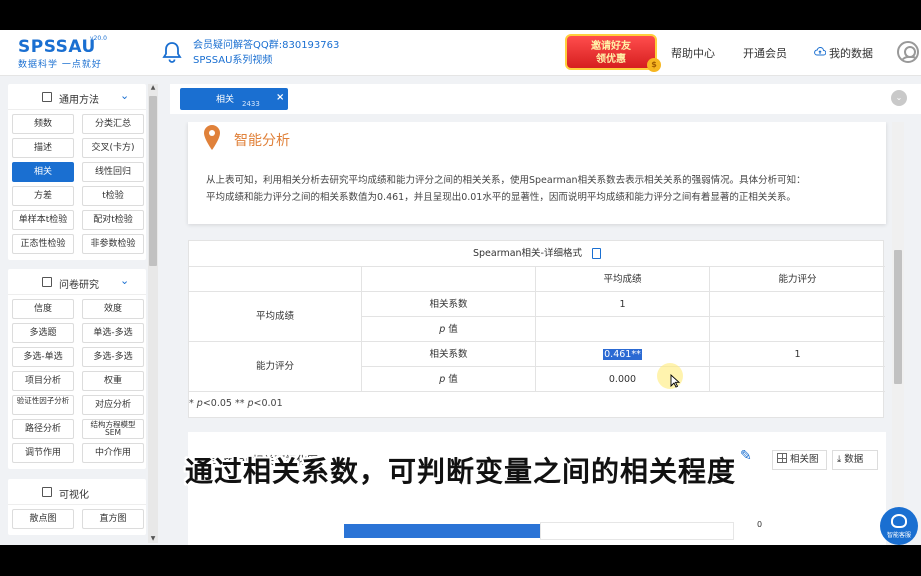 The height and width of the screenshot is (576, 921). Describe the element at coordinates (43, 172) in the screenshot. I see `method-correlation: 相关` at that location.